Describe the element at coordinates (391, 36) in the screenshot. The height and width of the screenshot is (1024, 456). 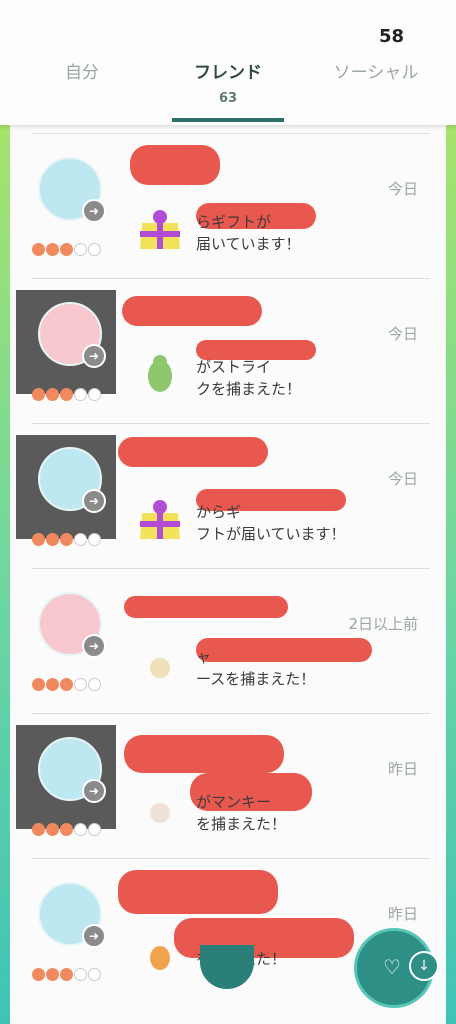
I see `status-number: 58` at that location.